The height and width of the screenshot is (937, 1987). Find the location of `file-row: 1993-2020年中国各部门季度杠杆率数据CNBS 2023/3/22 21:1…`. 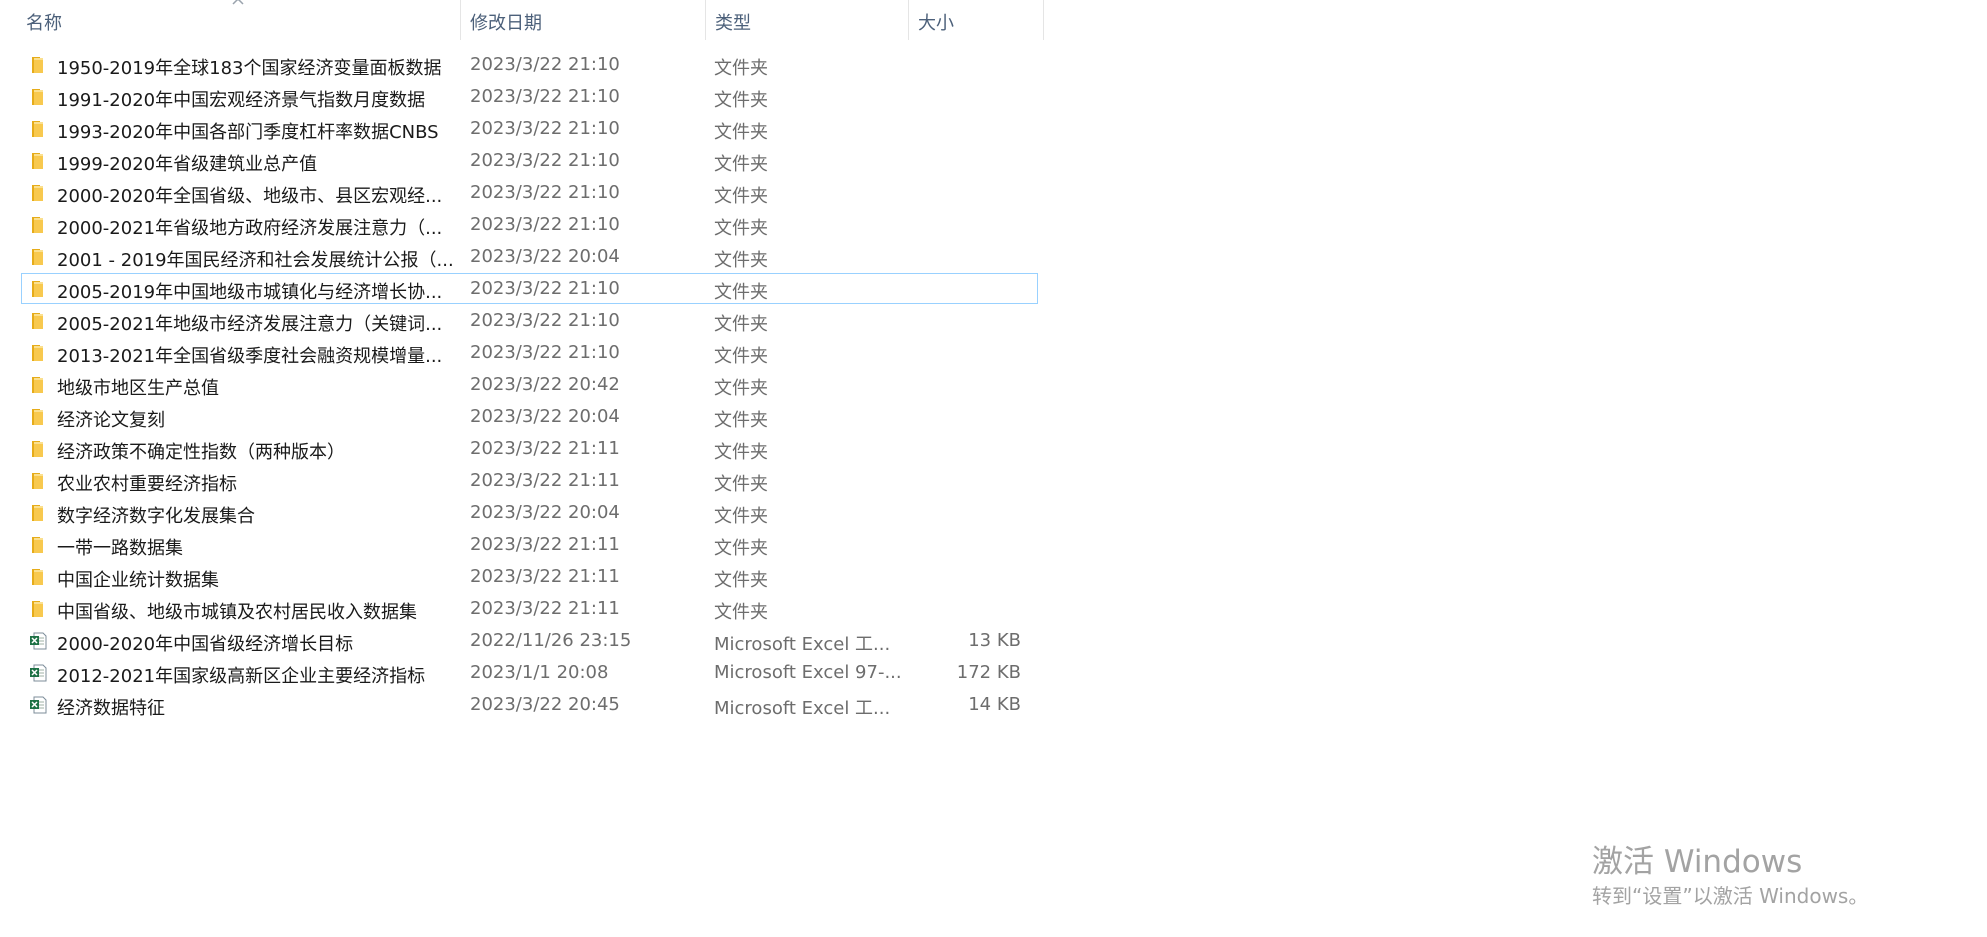

file-row: 1993-2020年中国各部门季度杠杆率数据CNBS 2023/3/22 21:1… is located at coordinates (529, 128).